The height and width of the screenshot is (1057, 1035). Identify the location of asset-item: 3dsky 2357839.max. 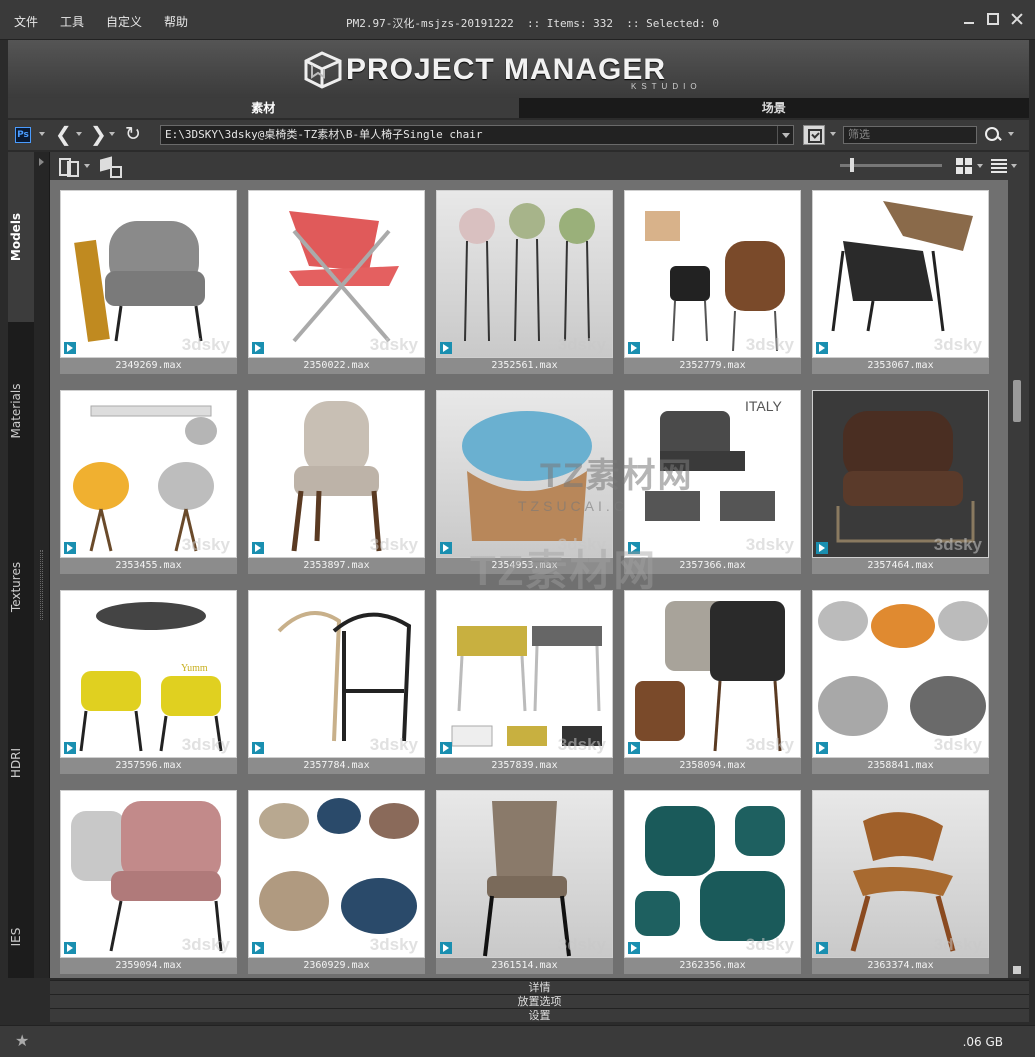
(524, 683).